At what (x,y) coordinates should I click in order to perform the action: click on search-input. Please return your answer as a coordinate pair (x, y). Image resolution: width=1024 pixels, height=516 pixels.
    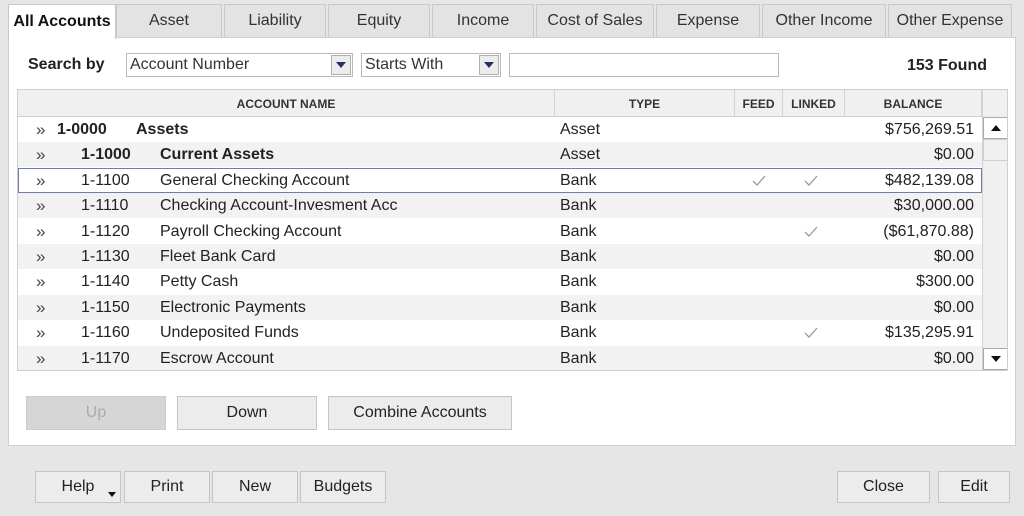
    Looking at the image, I should click on (644, 65).